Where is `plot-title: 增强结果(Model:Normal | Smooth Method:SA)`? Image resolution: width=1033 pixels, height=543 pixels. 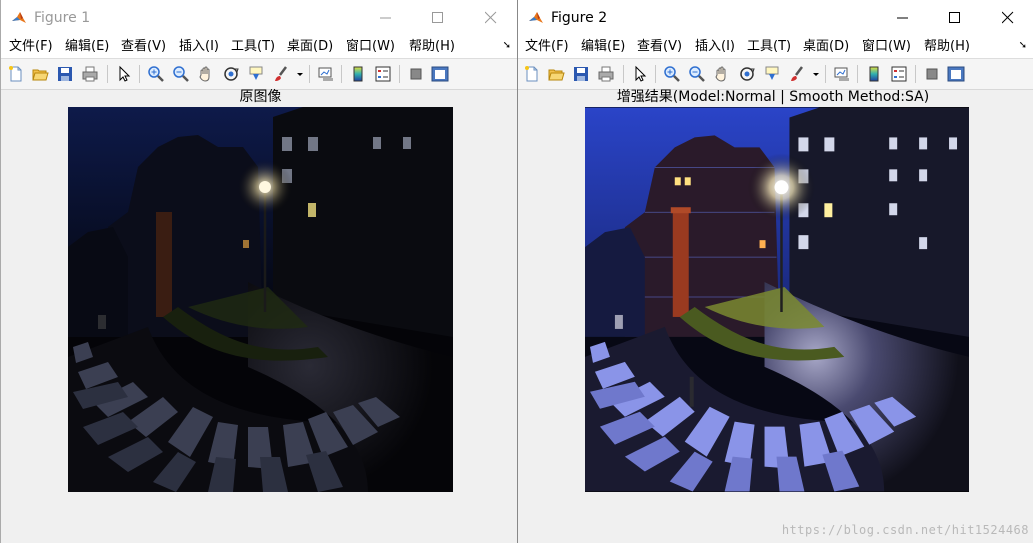 plot-title: 增强结果(Model:Normal | Smooth Method:SA) is located at coordinates (773, 97).